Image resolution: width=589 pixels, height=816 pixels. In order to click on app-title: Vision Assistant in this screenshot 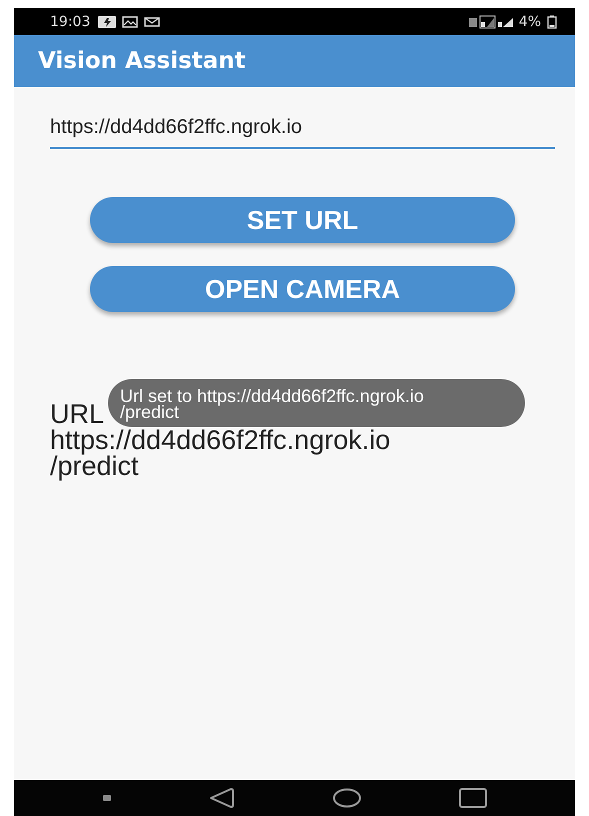, I will do `click(142, 61)`.